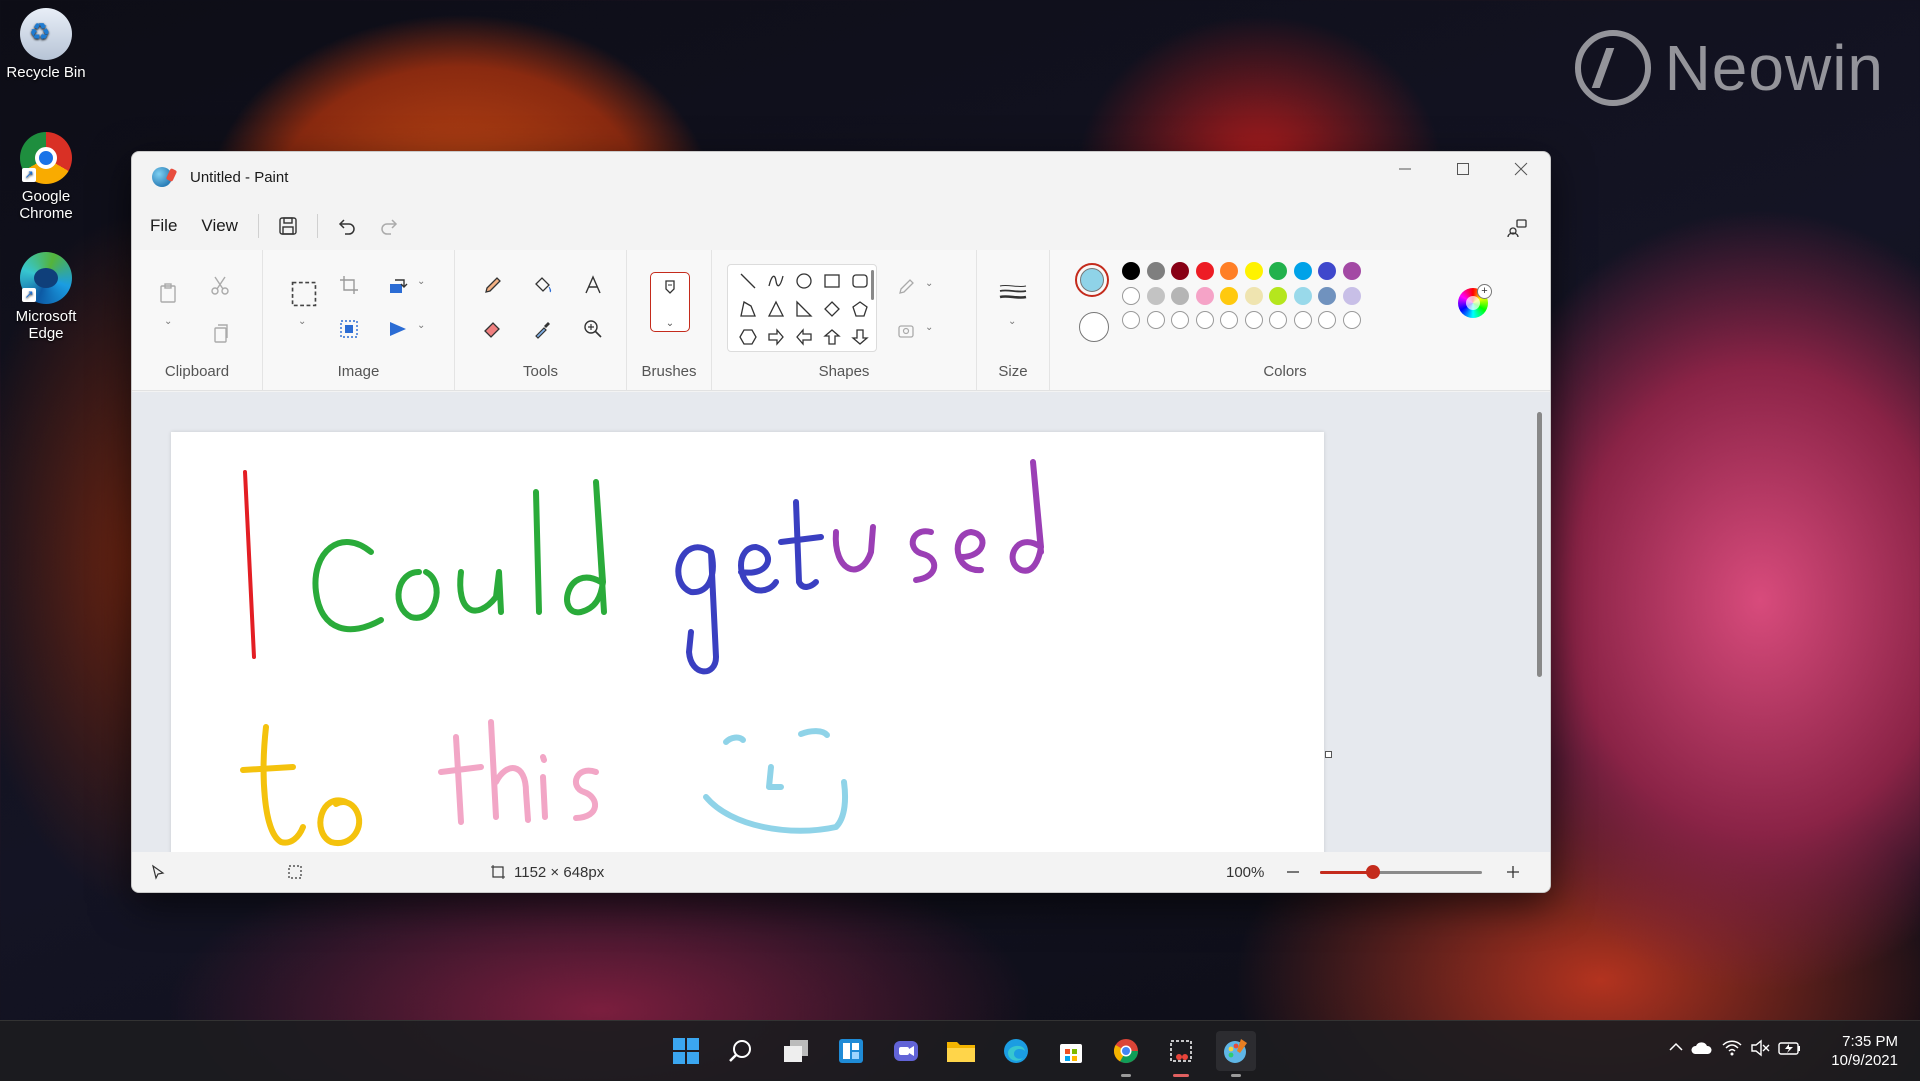 Image resolution: width=1920 pixels, height=1081 pixels. I want to click on zoom-level: 100%, so click(1245, 872).